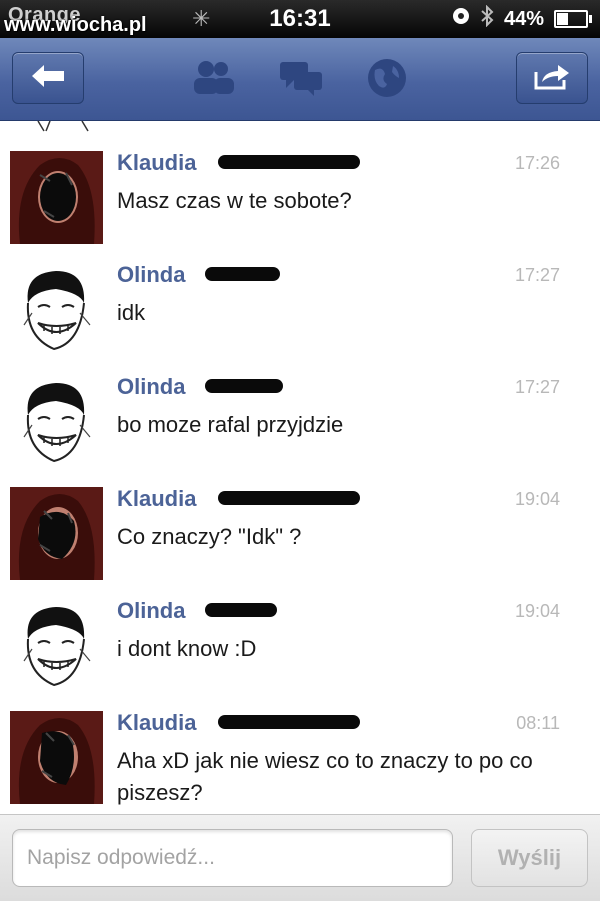  I want to click on message-item: Olinda 17:27 bo moze rafal przyjdzie, so click(300, 421).